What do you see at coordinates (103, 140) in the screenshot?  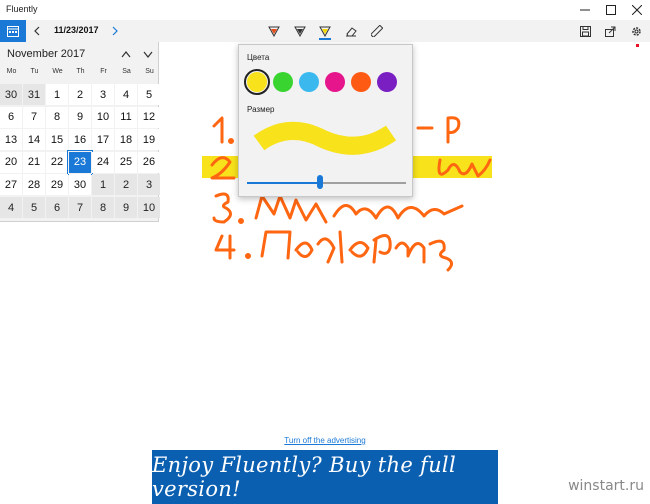 I see `calendar-day: 17` at bounding box center [103, 140].